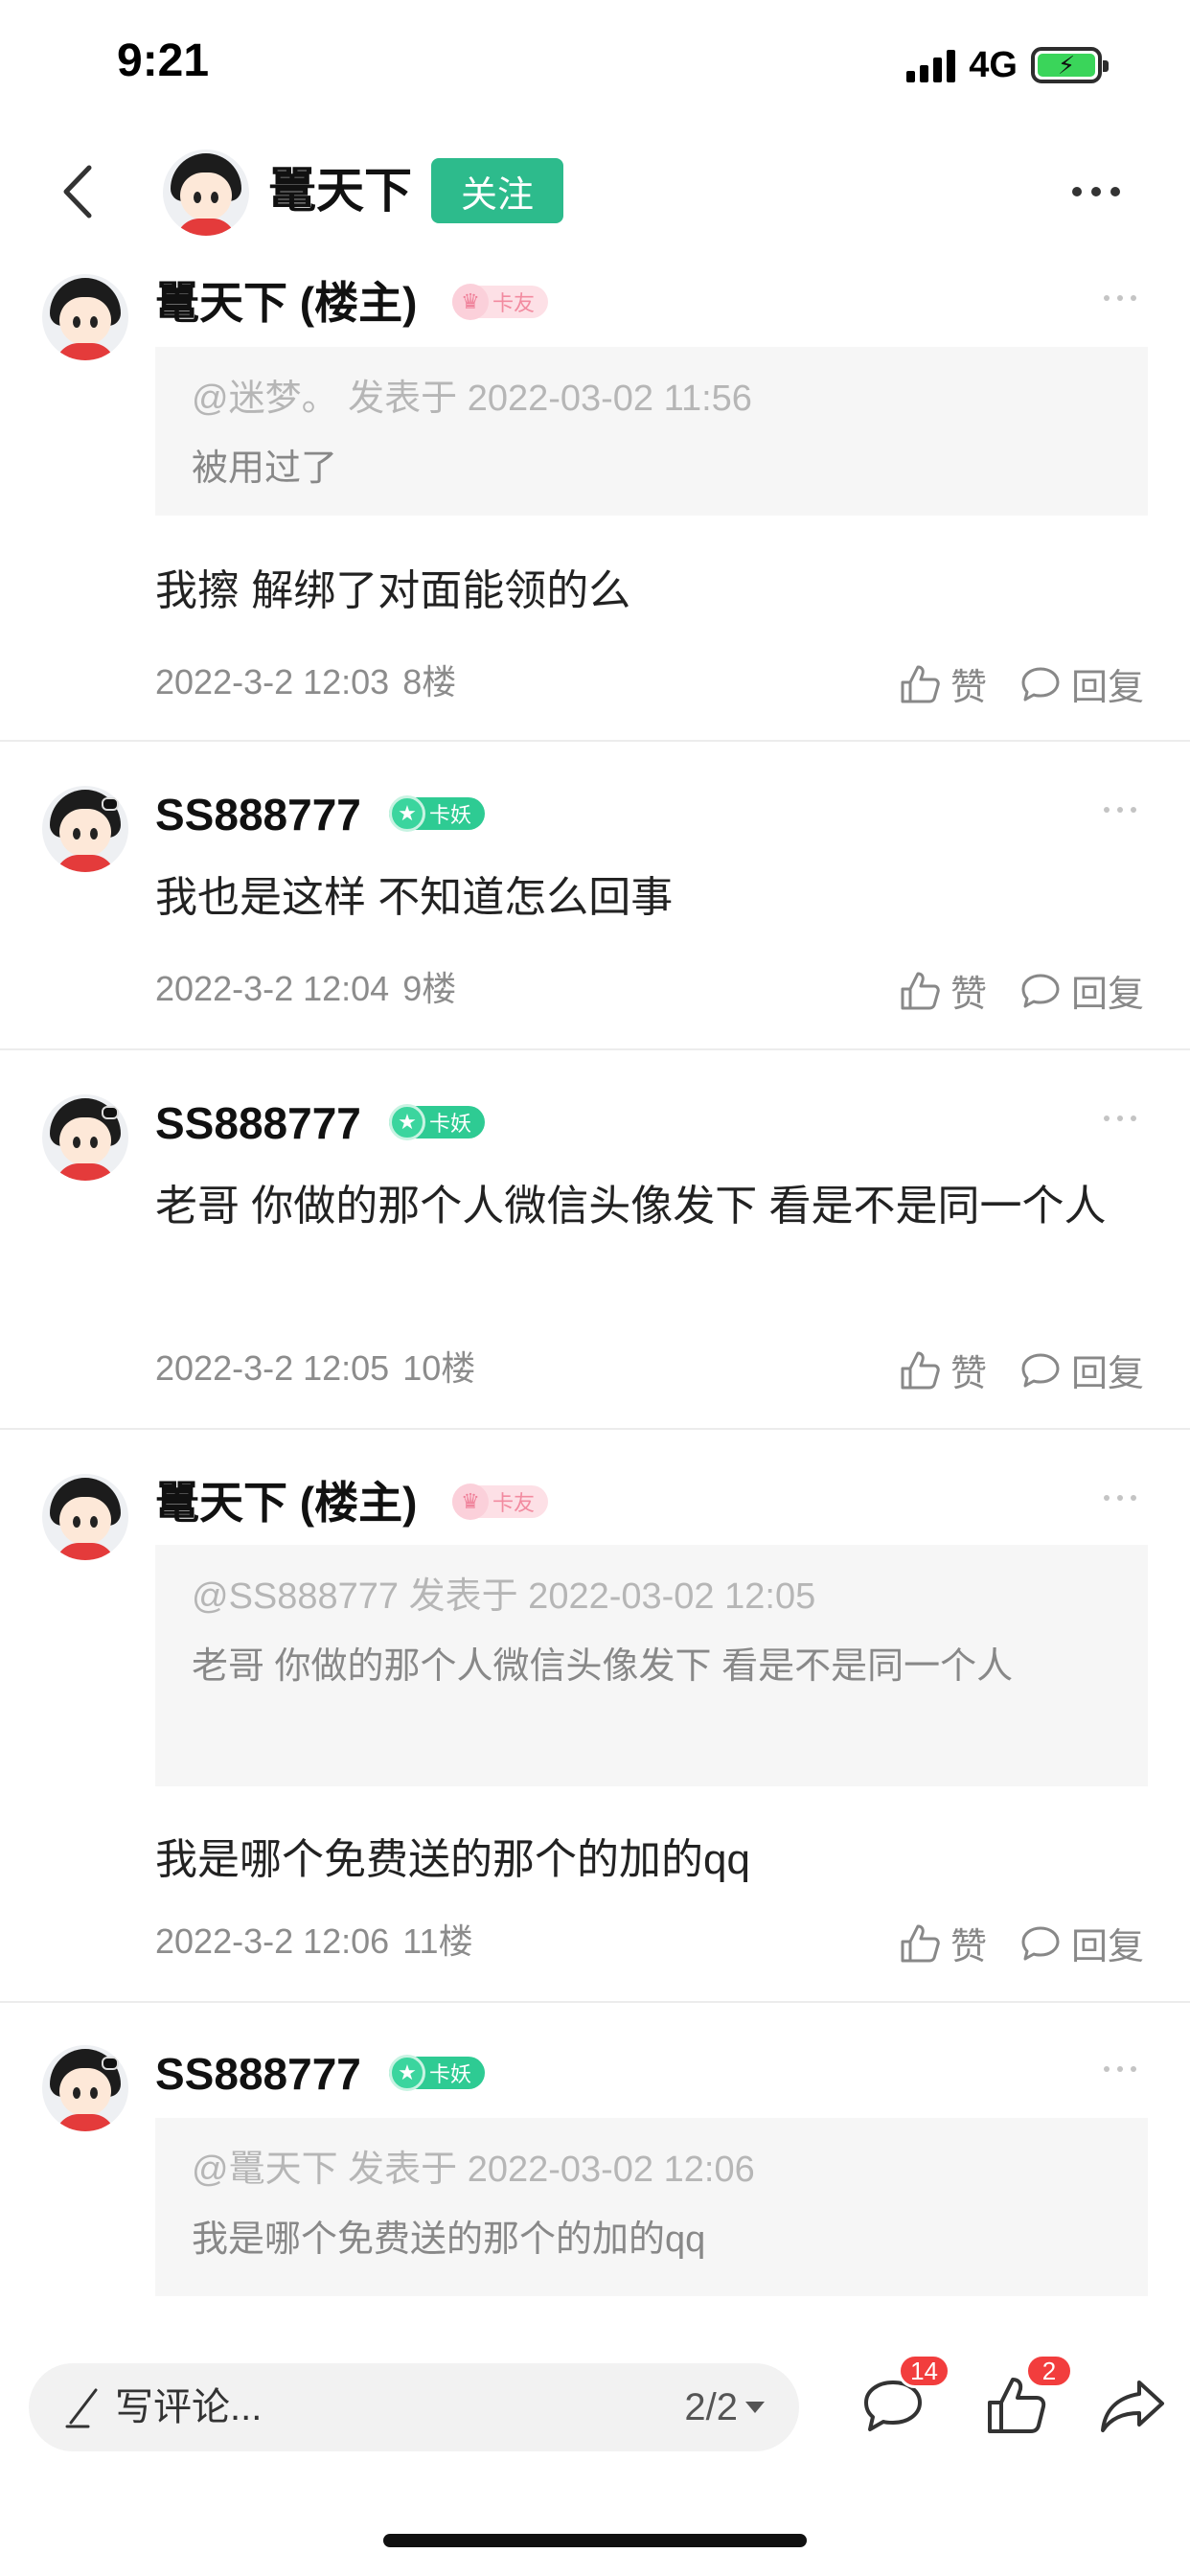 The height and width of the screenshot is (2576, 1190). Describe the element at coordinates (272, 1368) in the screenshot. I see `reply-date: 2022-3-2 12:05` at that location.